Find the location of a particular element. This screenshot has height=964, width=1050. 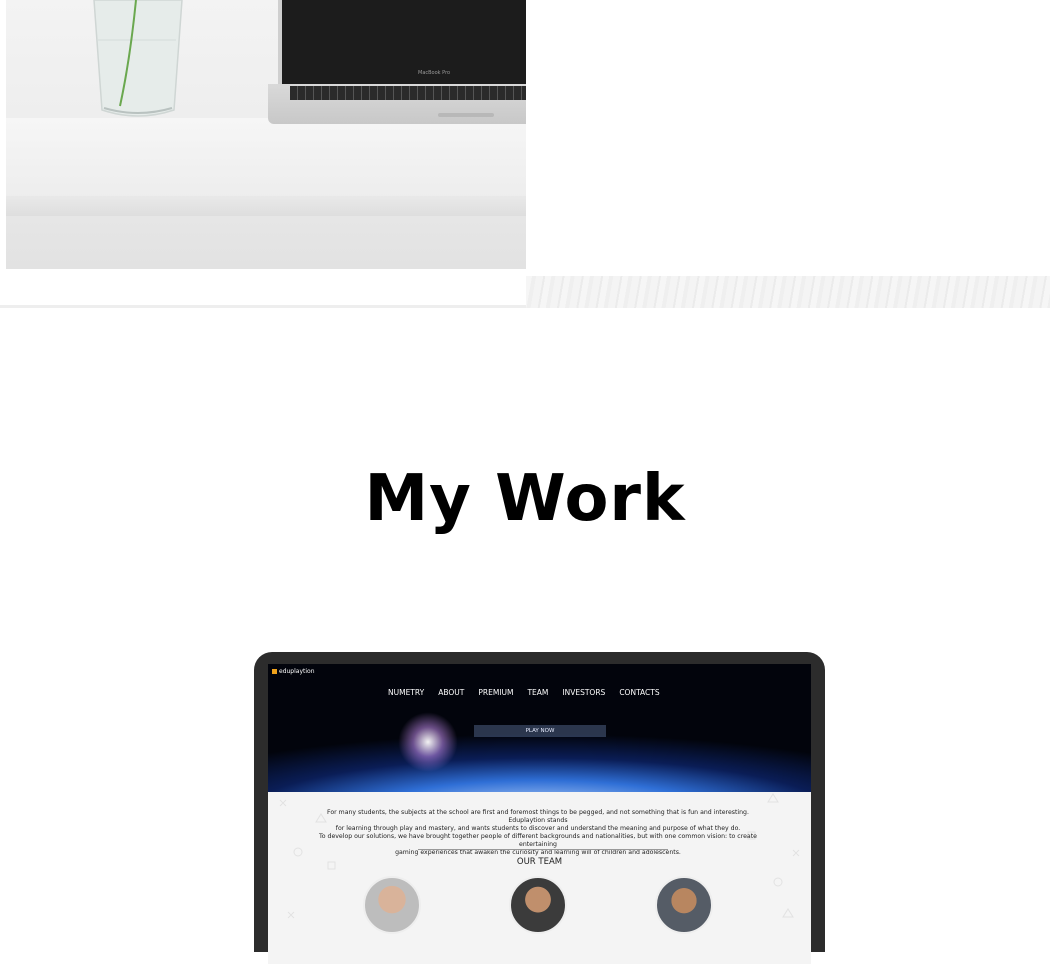

site-nav-team: TEAM is located at coordinates (538, 692).